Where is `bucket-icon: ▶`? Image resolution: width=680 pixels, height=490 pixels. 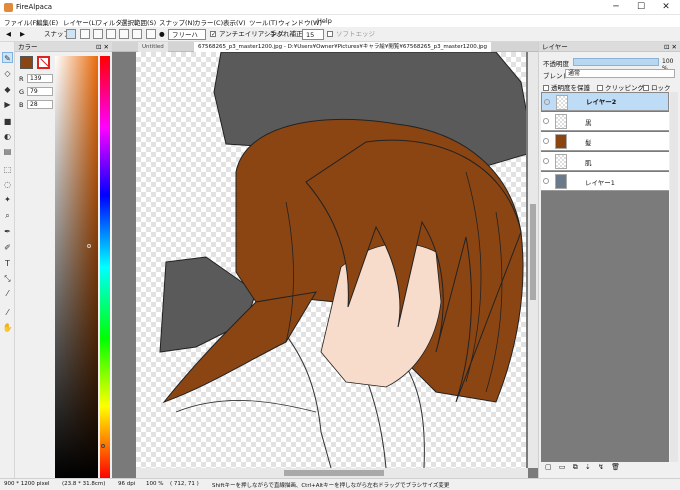
bucket-icon: ▶ is located at coordinates (7, 104).